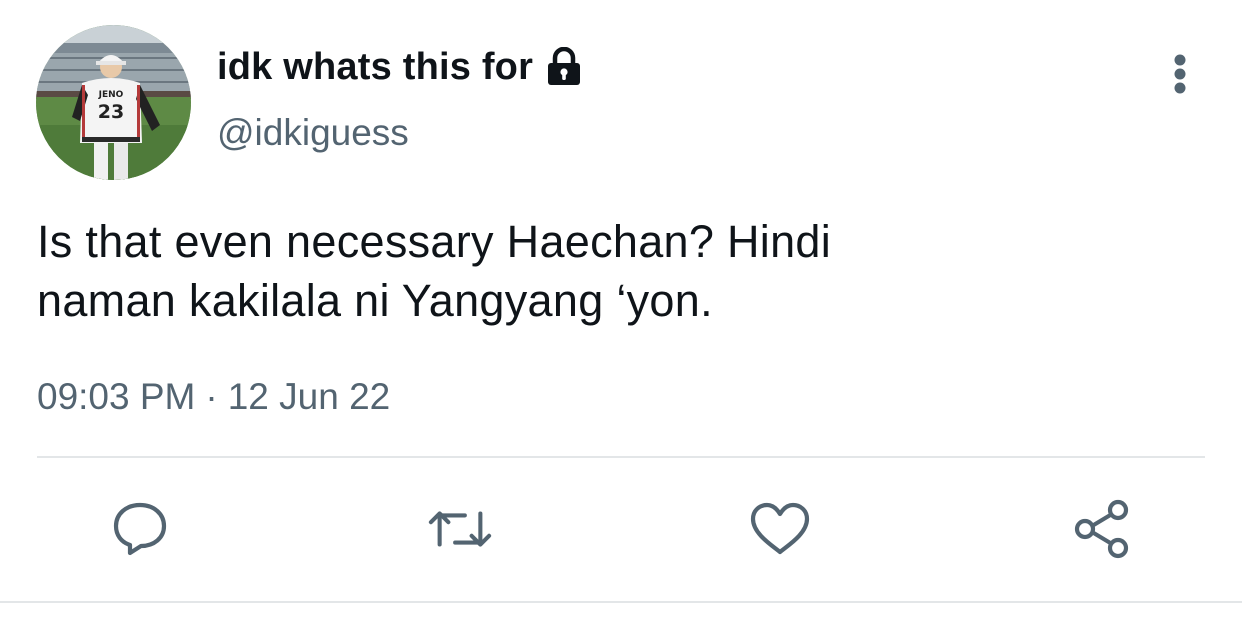 The image size is (1242, 621). I want to click on tweet-time: 09:03 PM, so click(116, 396).